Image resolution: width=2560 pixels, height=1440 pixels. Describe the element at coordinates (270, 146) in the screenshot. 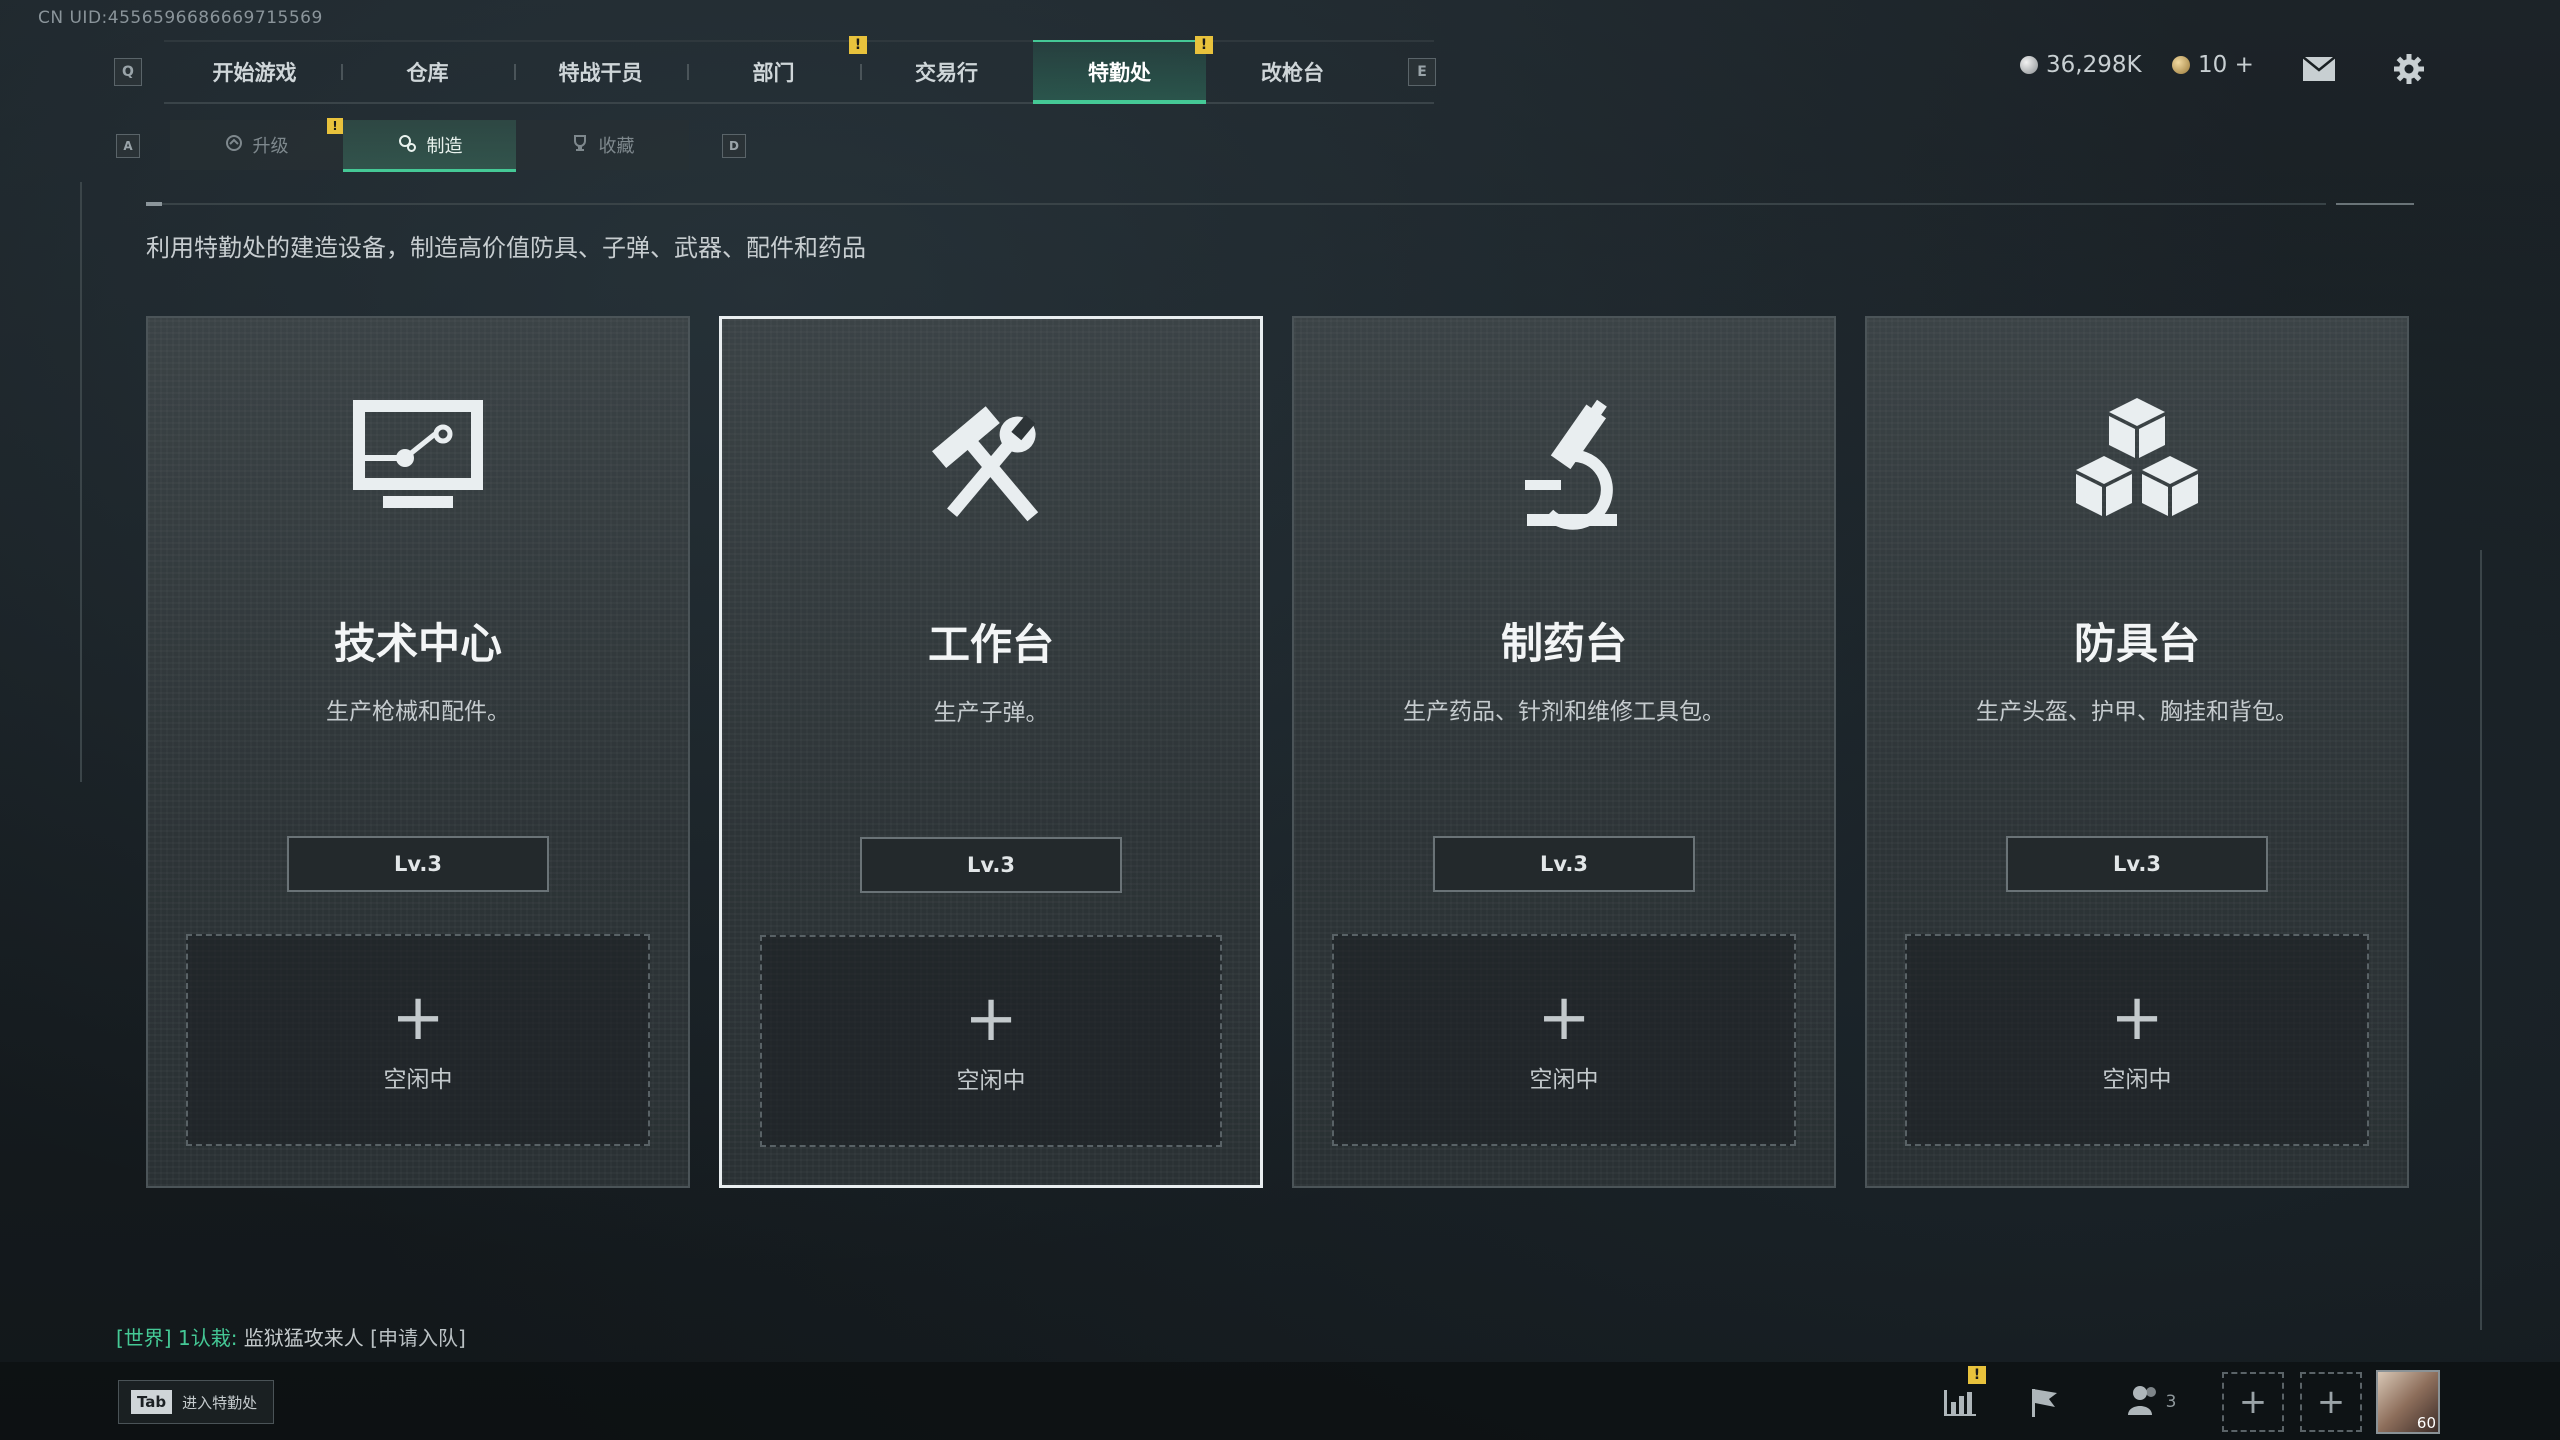

I see `subtab-label: 升级` at that location.